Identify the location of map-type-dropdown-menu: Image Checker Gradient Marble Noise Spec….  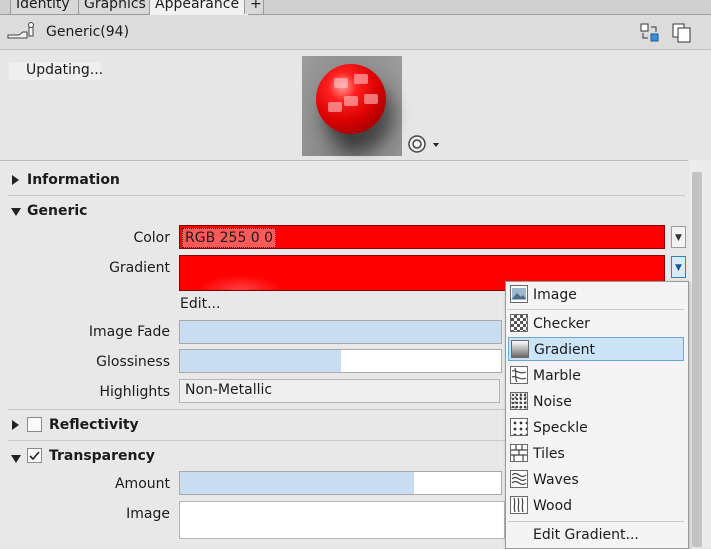
(597, 415).